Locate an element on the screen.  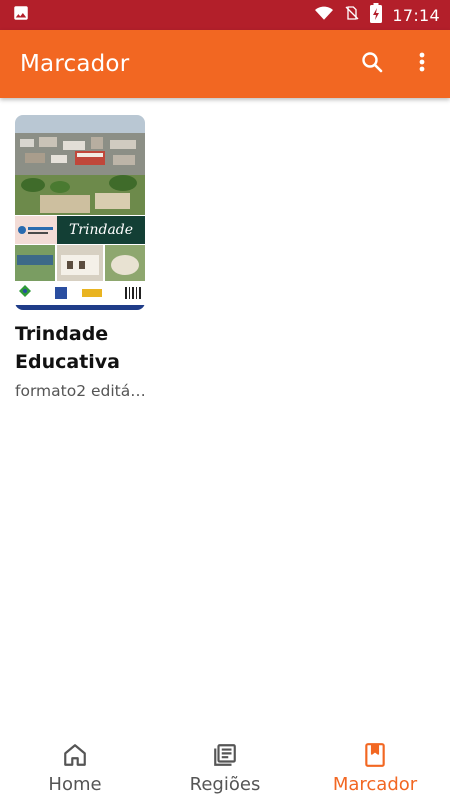
search-icon is located at coordinates (372, 64).